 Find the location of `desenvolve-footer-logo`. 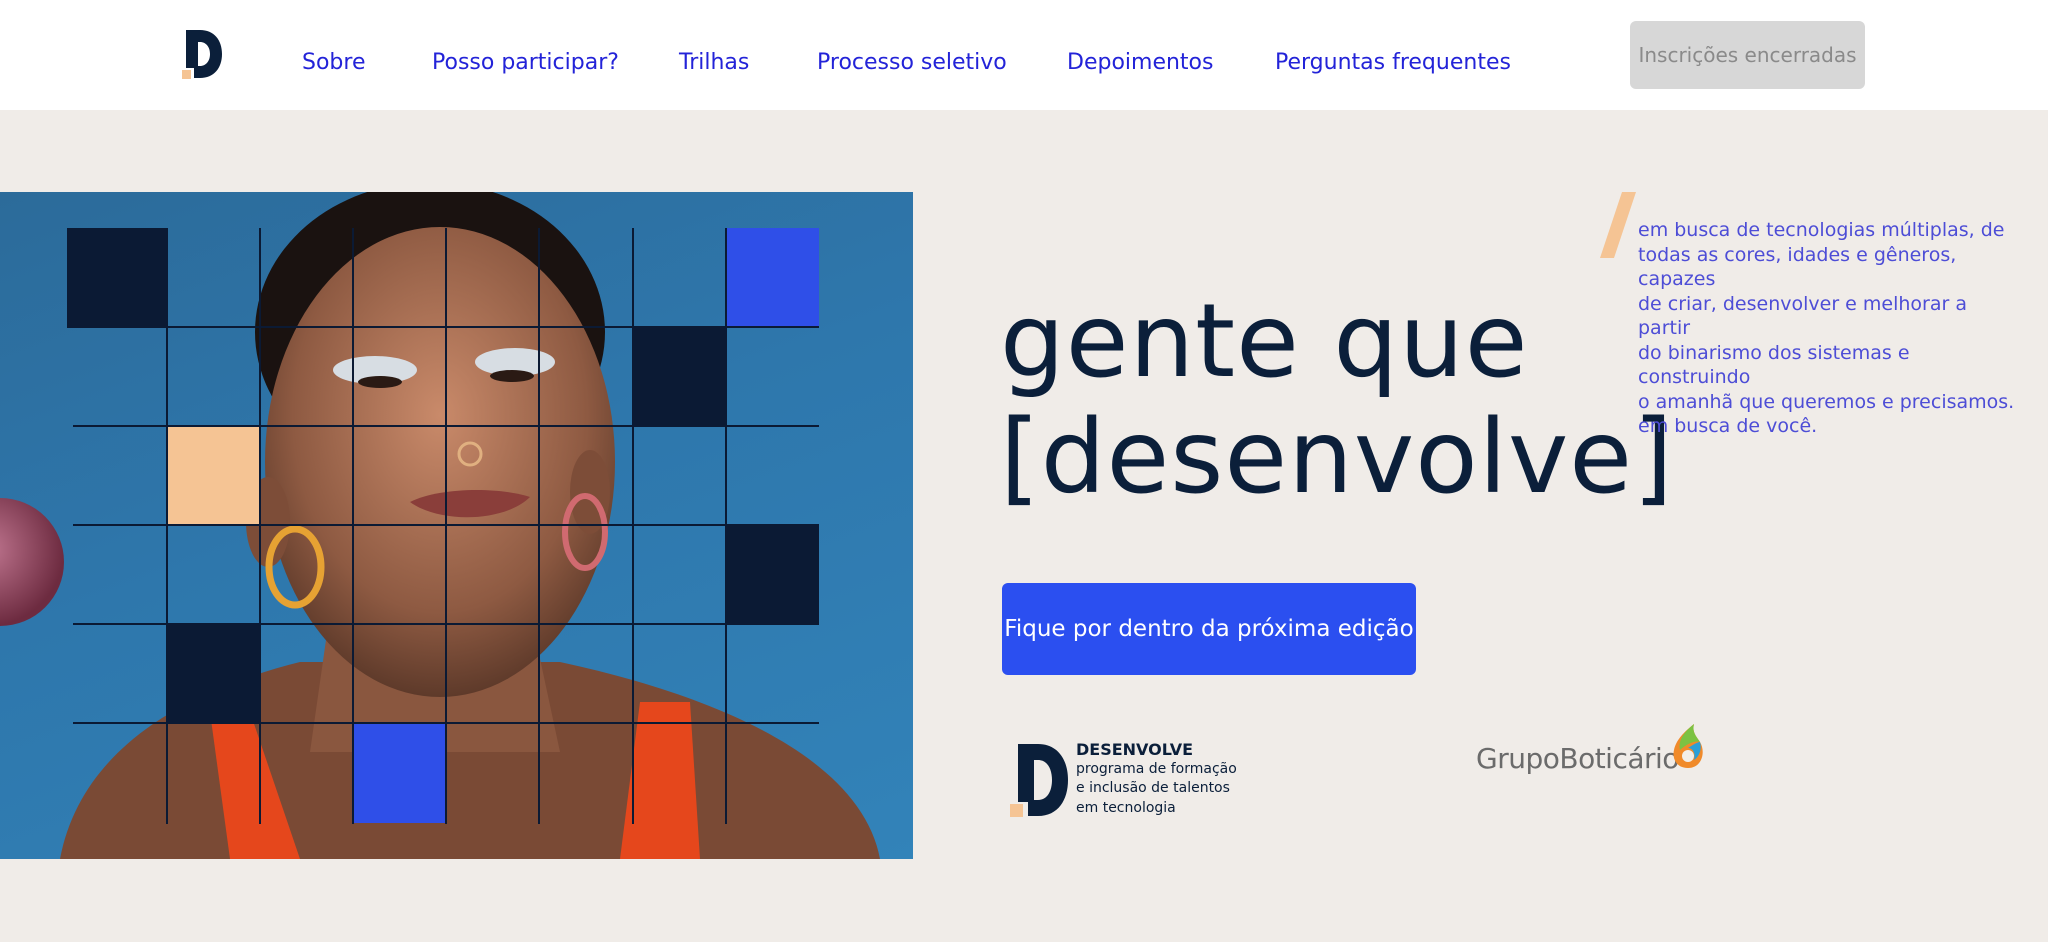

desenvolve-footer-logo is located at coordinates (1039, 780).